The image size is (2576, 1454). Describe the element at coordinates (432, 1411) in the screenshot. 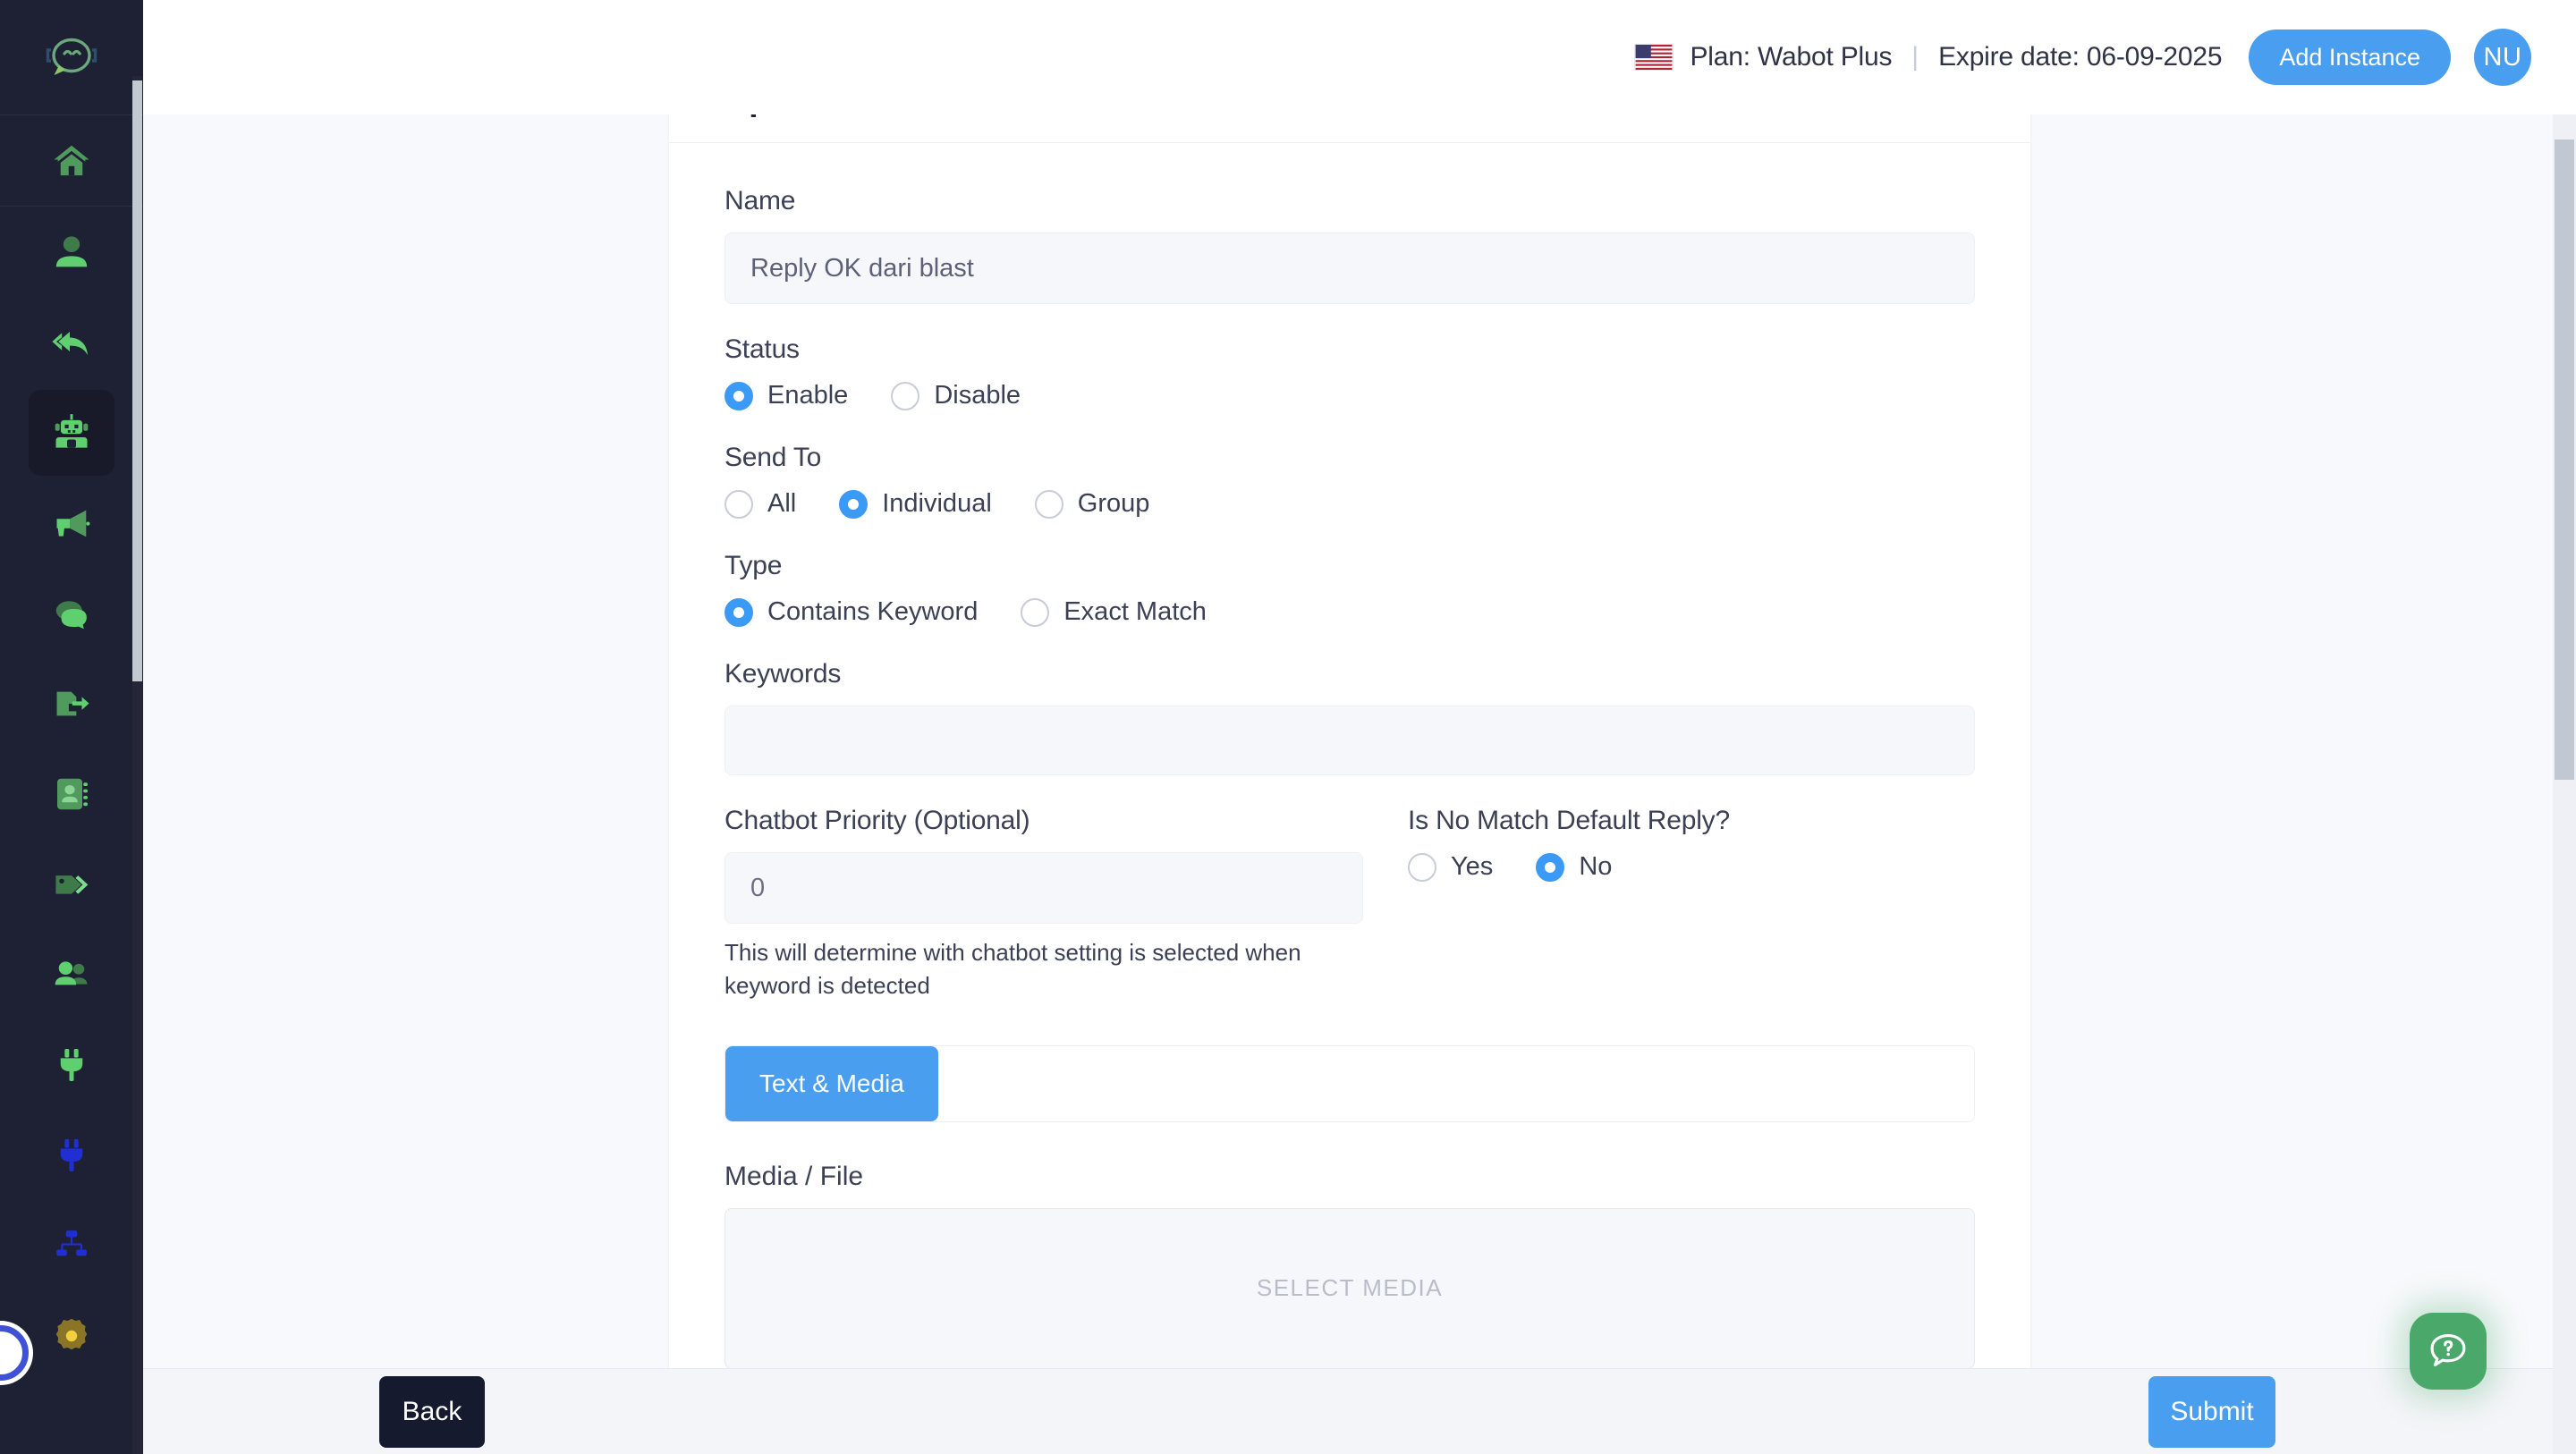

I see `back-button: Back` at that location.